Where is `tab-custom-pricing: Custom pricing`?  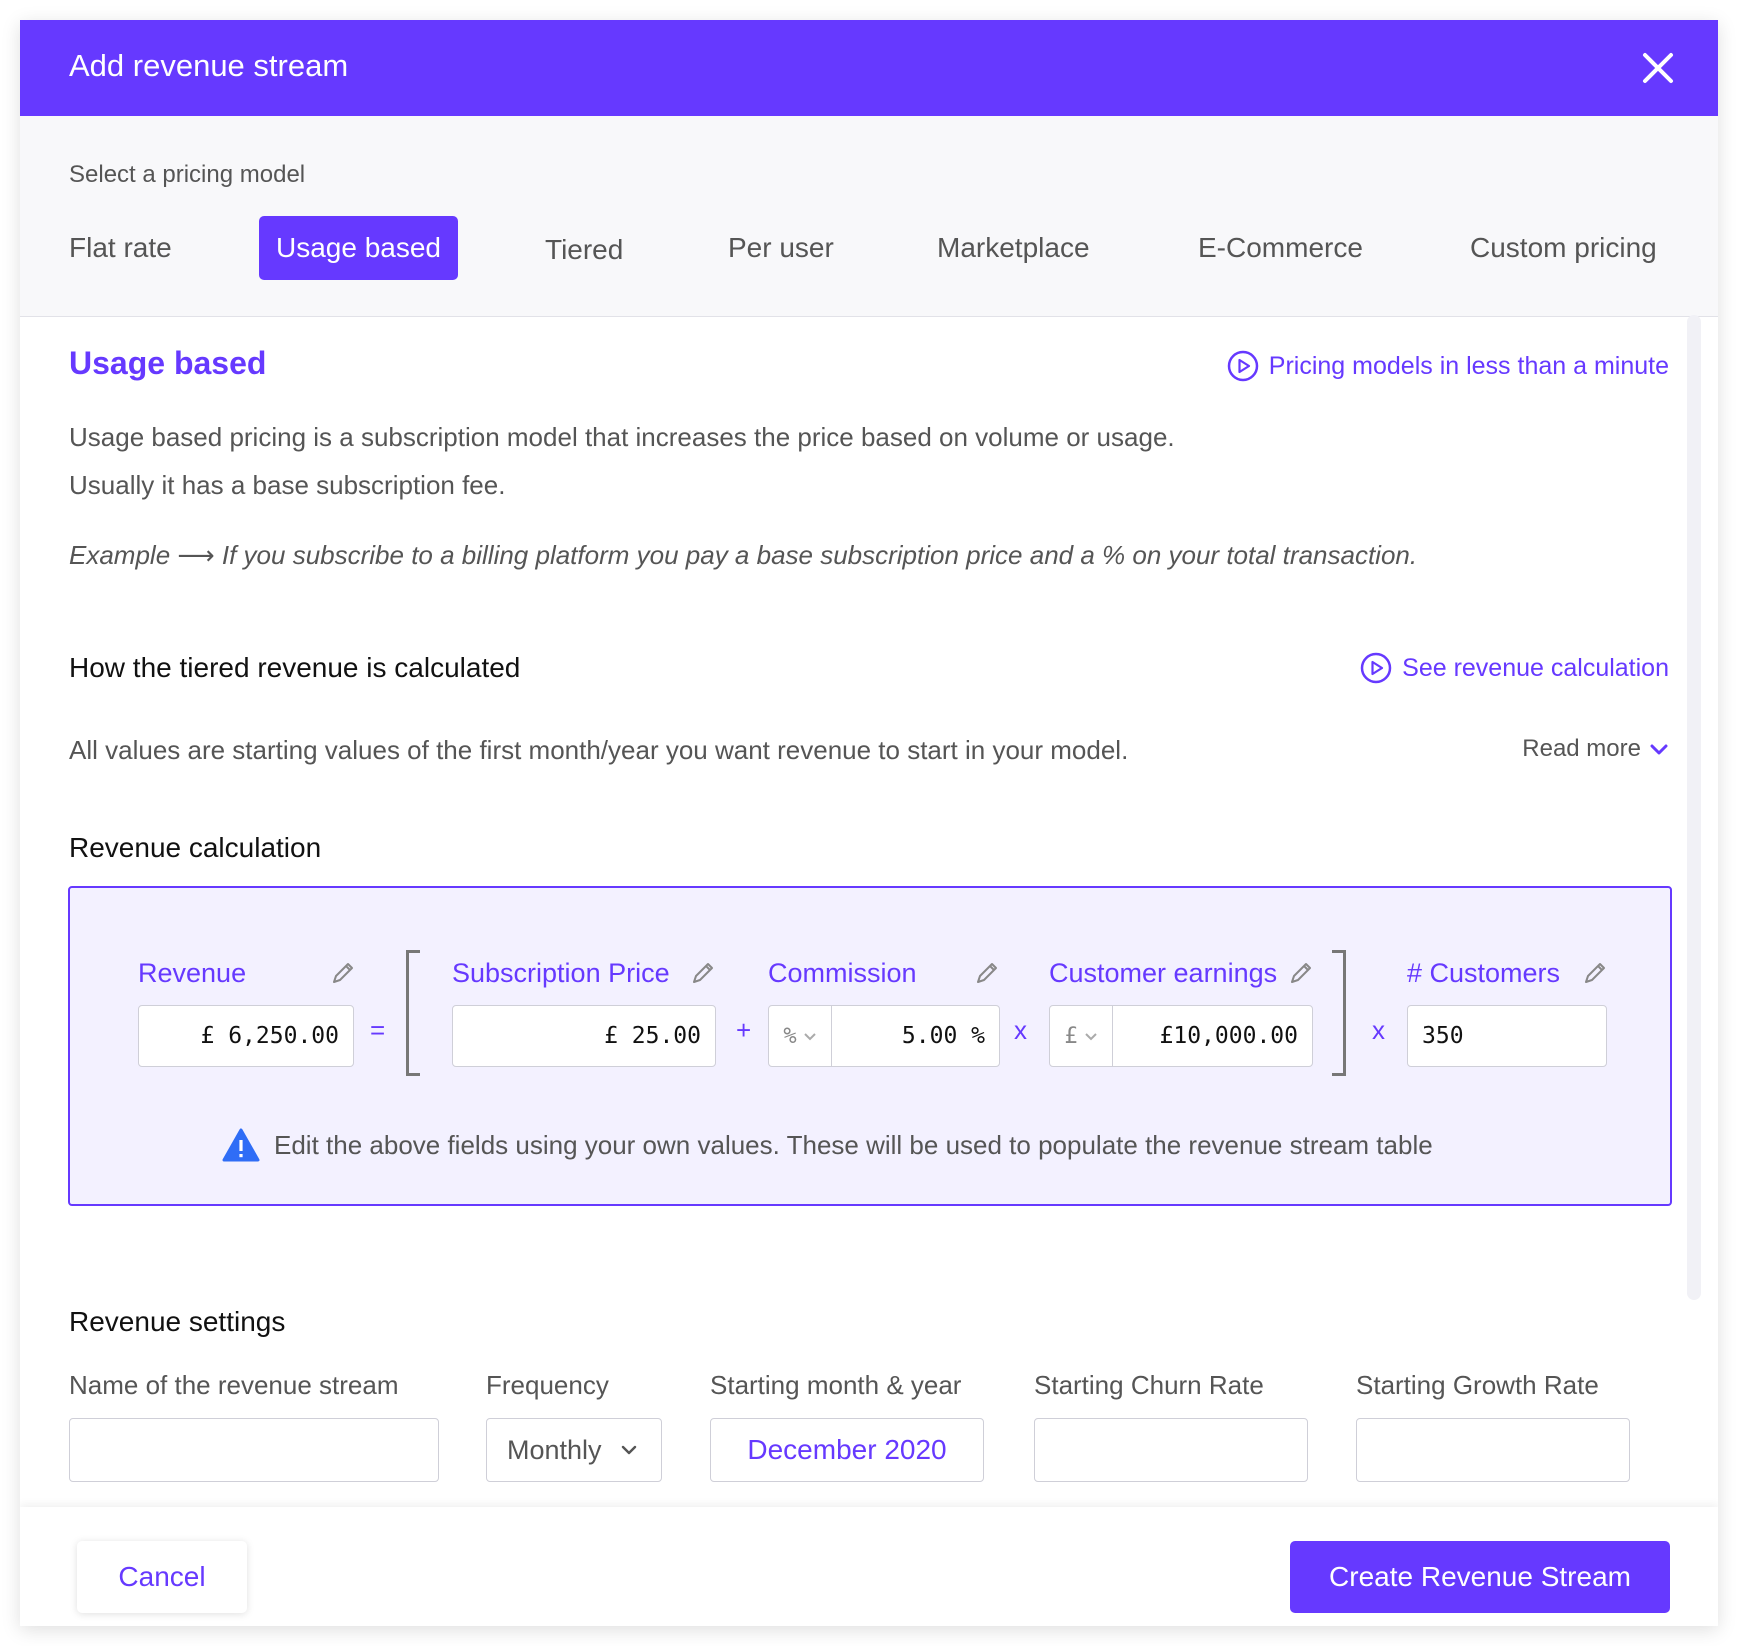 tab-custom-pricing: Custom pricing is located at coordinates (1563, 248).